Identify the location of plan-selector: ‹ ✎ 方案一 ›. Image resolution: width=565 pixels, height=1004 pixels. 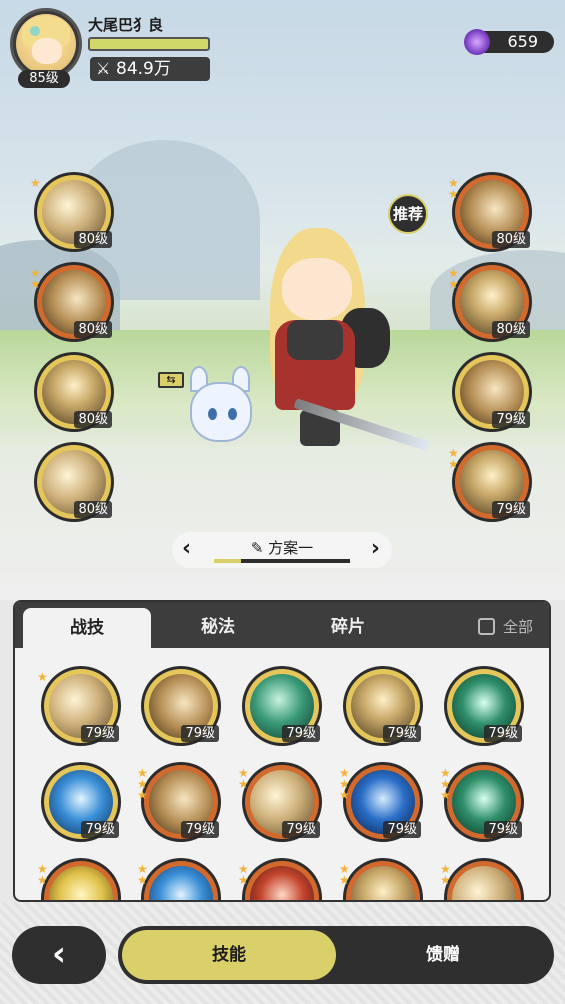
(282, 550).